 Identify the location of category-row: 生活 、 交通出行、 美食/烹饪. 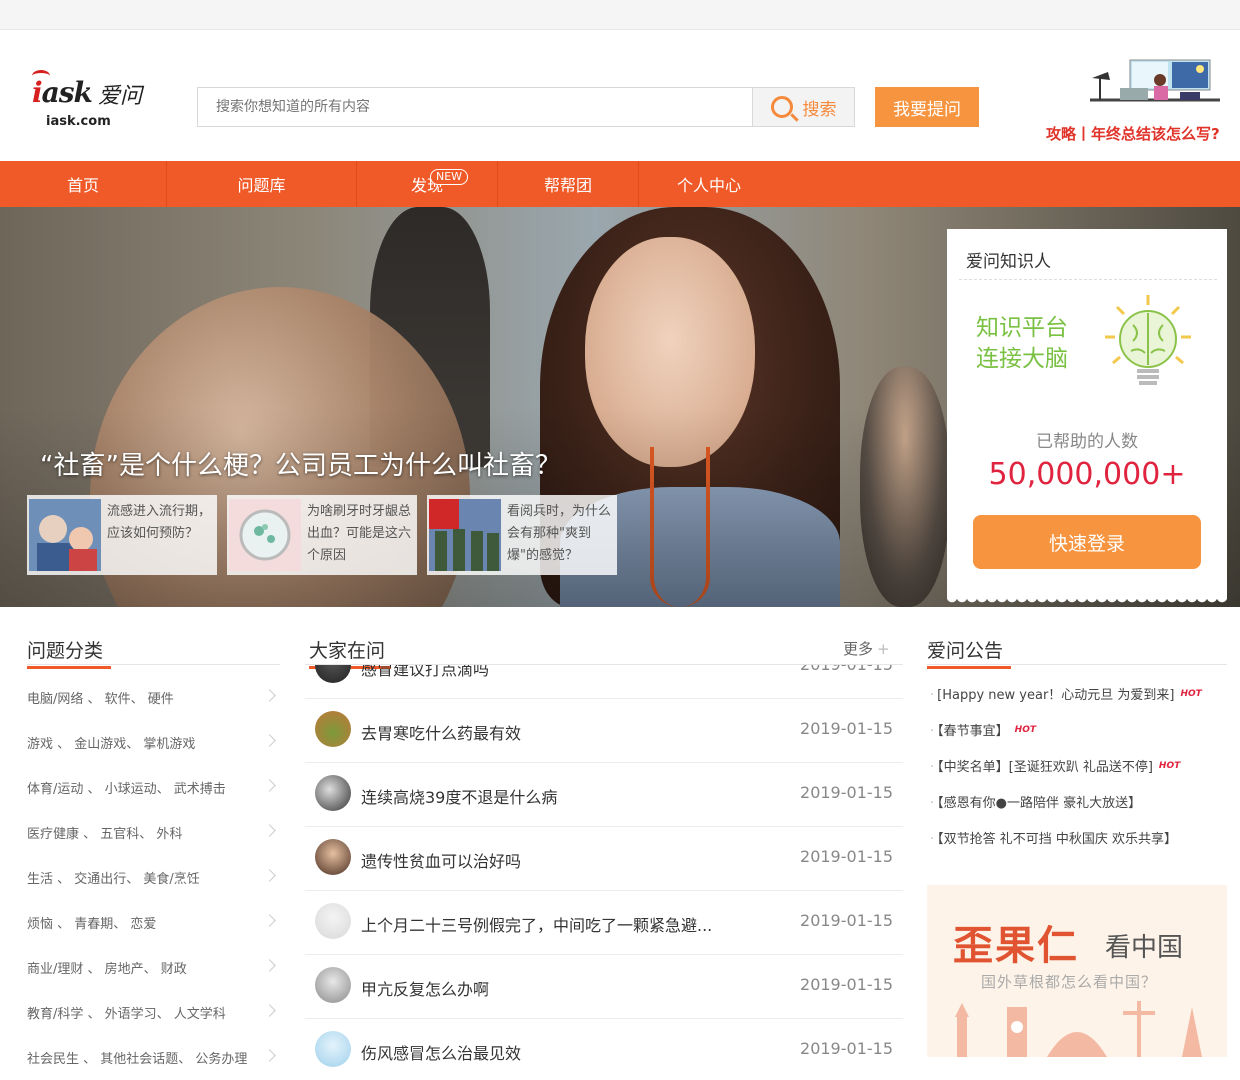
(153, 877).